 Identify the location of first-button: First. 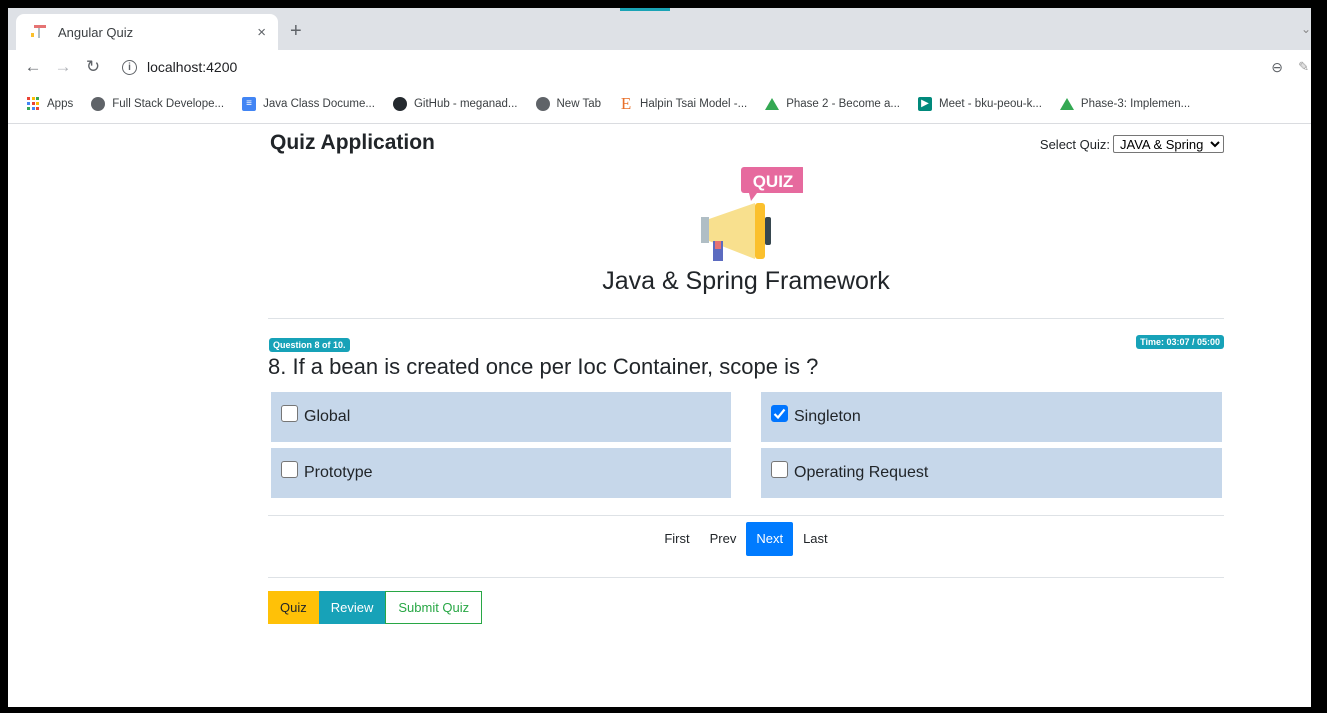
(676, 539).